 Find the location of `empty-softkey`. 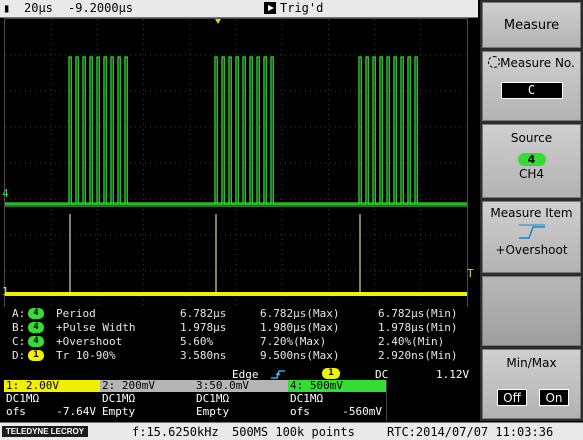

empty-softkey is located at coordinates (531, 311).